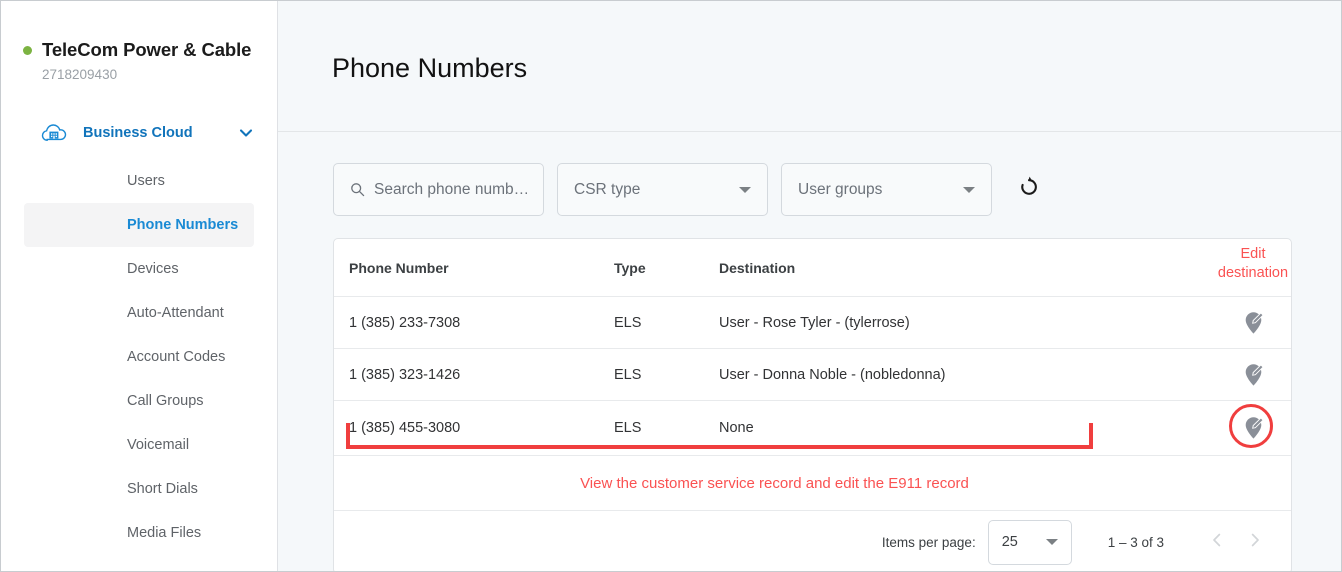 The image size is (1342, 572). I want to click on account-name: TeleCom Power & Cable, so click(147, 49).